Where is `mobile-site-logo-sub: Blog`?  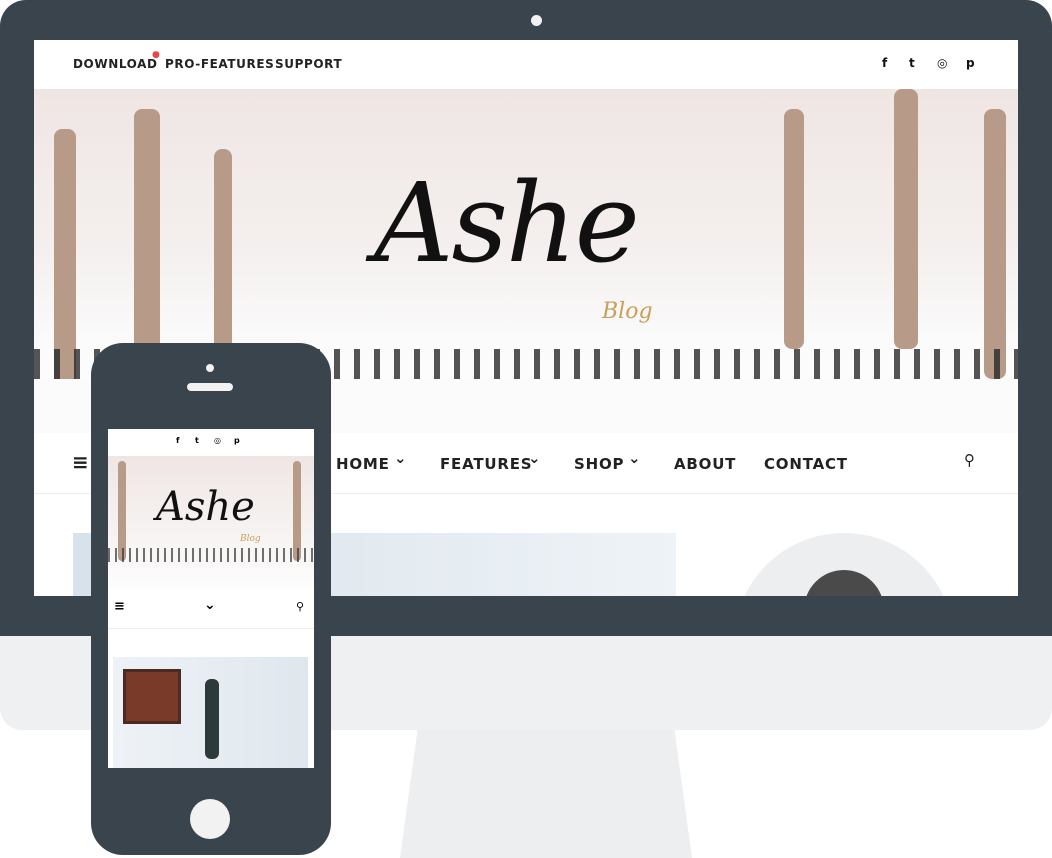 mobile-site-logo-sub: Blog is located at coordinates (250, 539).